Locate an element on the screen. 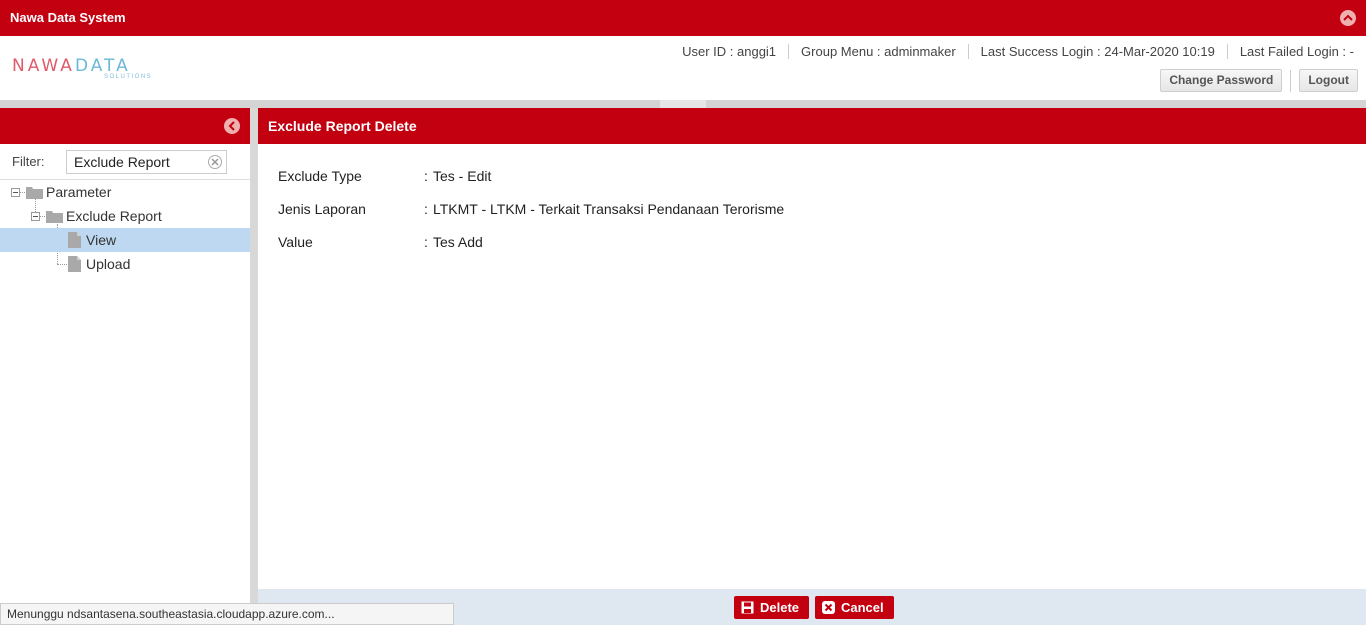 Image resolution: width=1366 pixels, height=625 pixels. field-value: Tes Add is located at coordinates (458, 242).